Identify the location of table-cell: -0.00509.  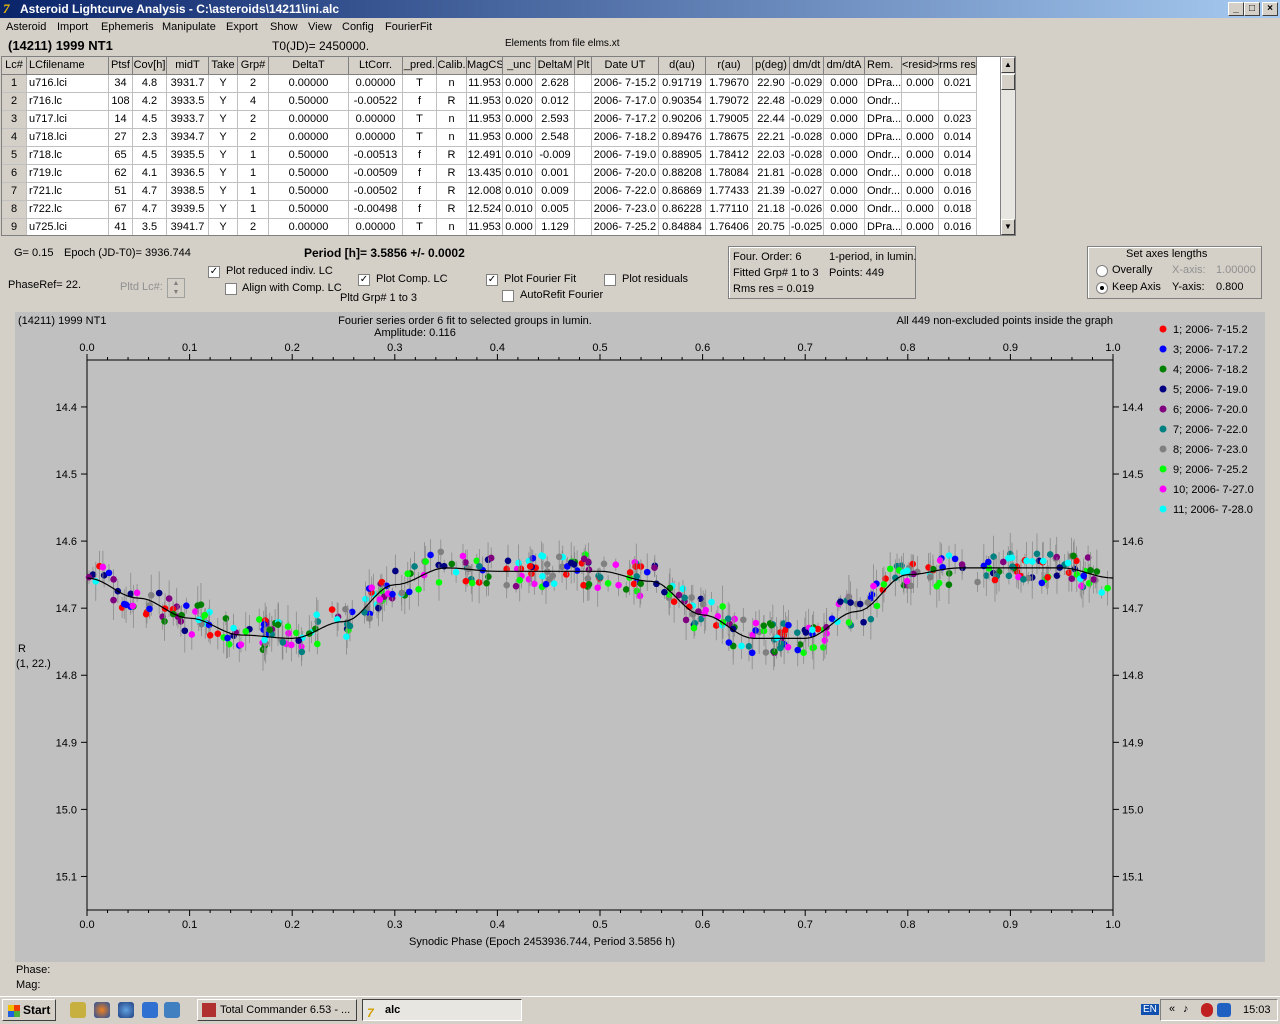
(376, 174).